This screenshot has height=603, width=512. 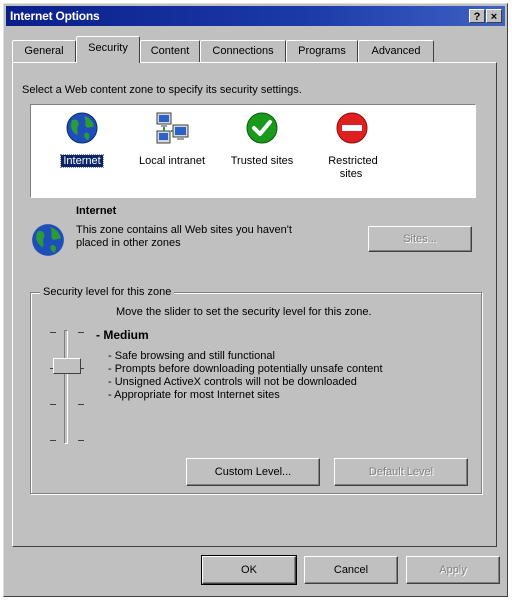 I want to click on security-slider-track, so click(x=66, y=387).